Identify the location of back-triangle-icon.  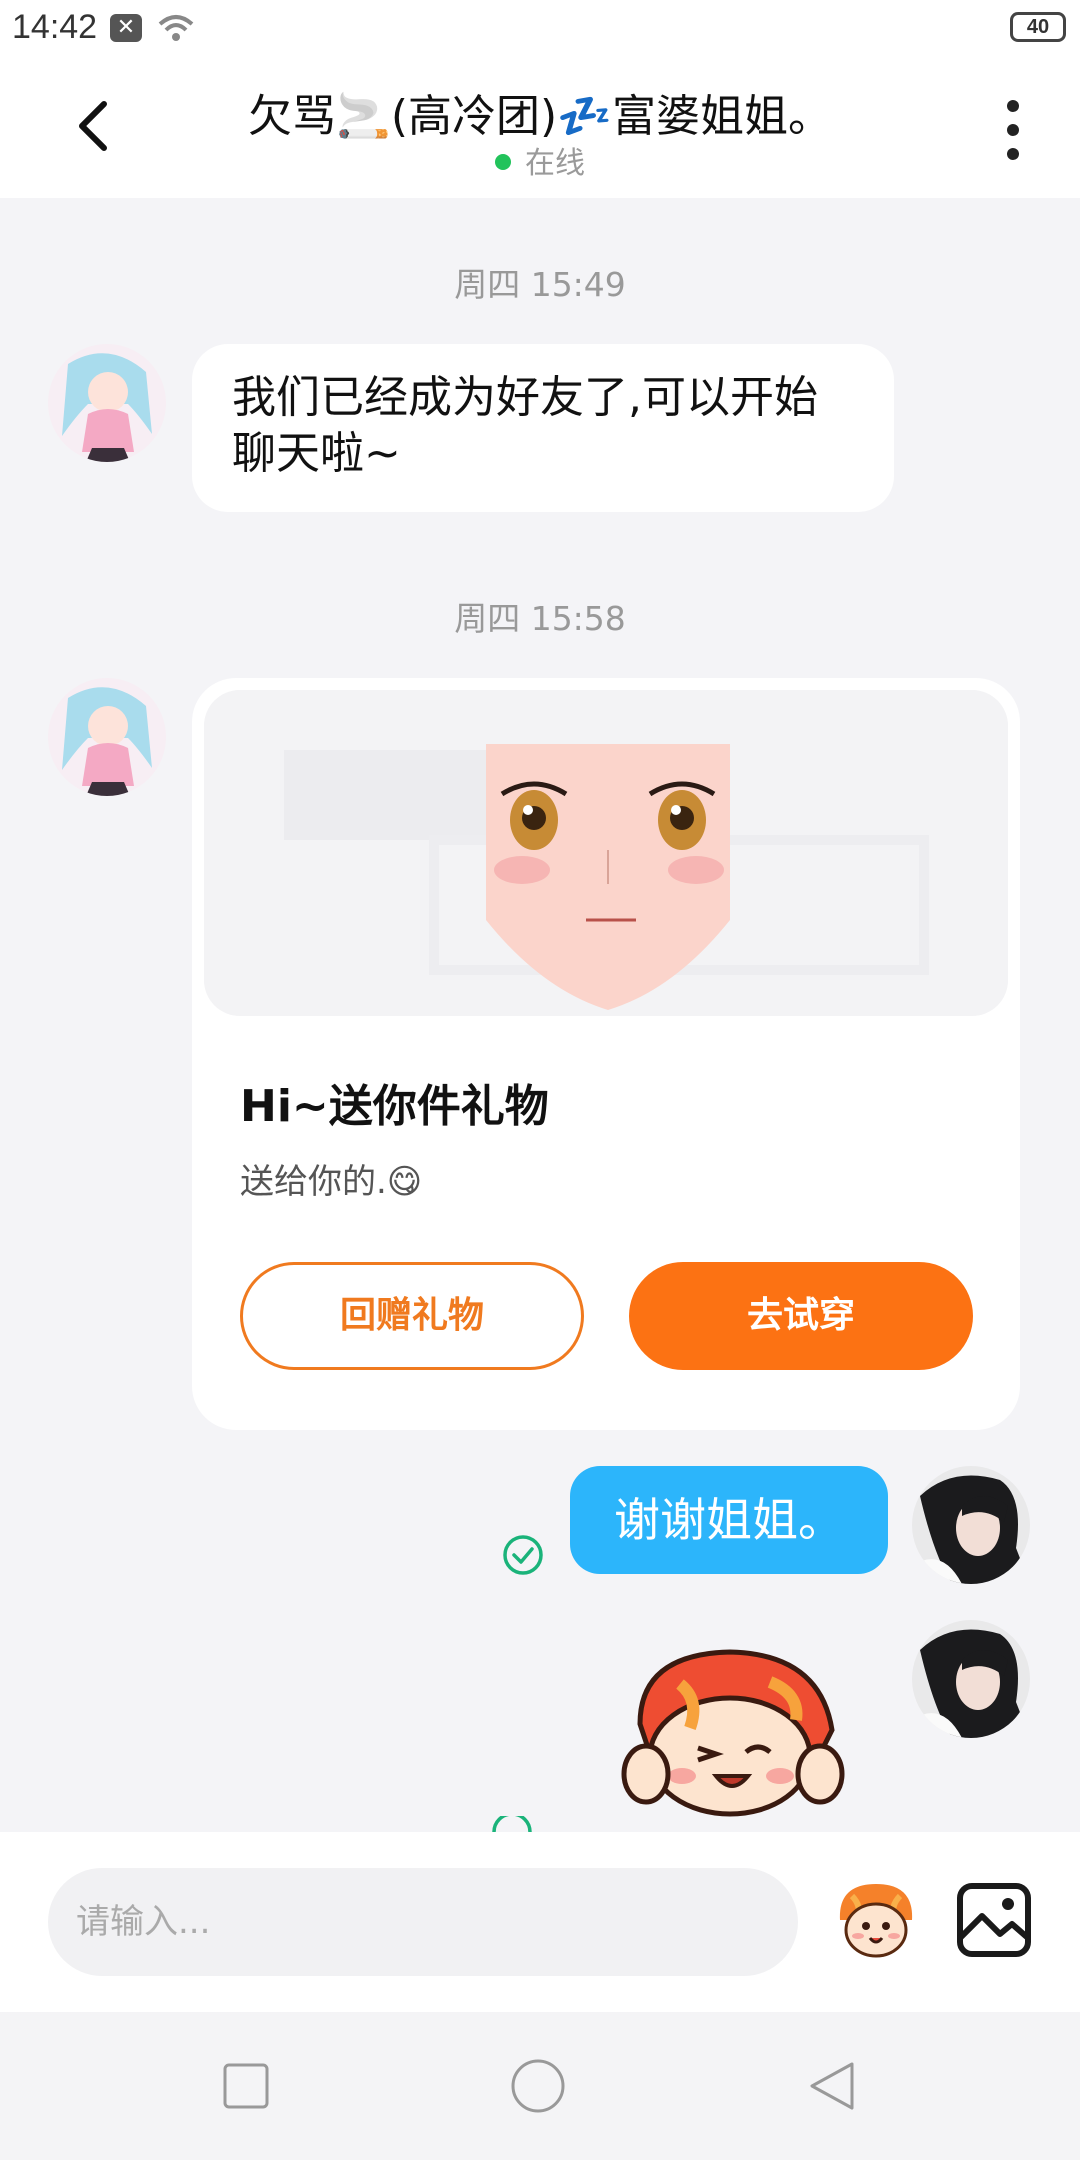
(832, 2086).